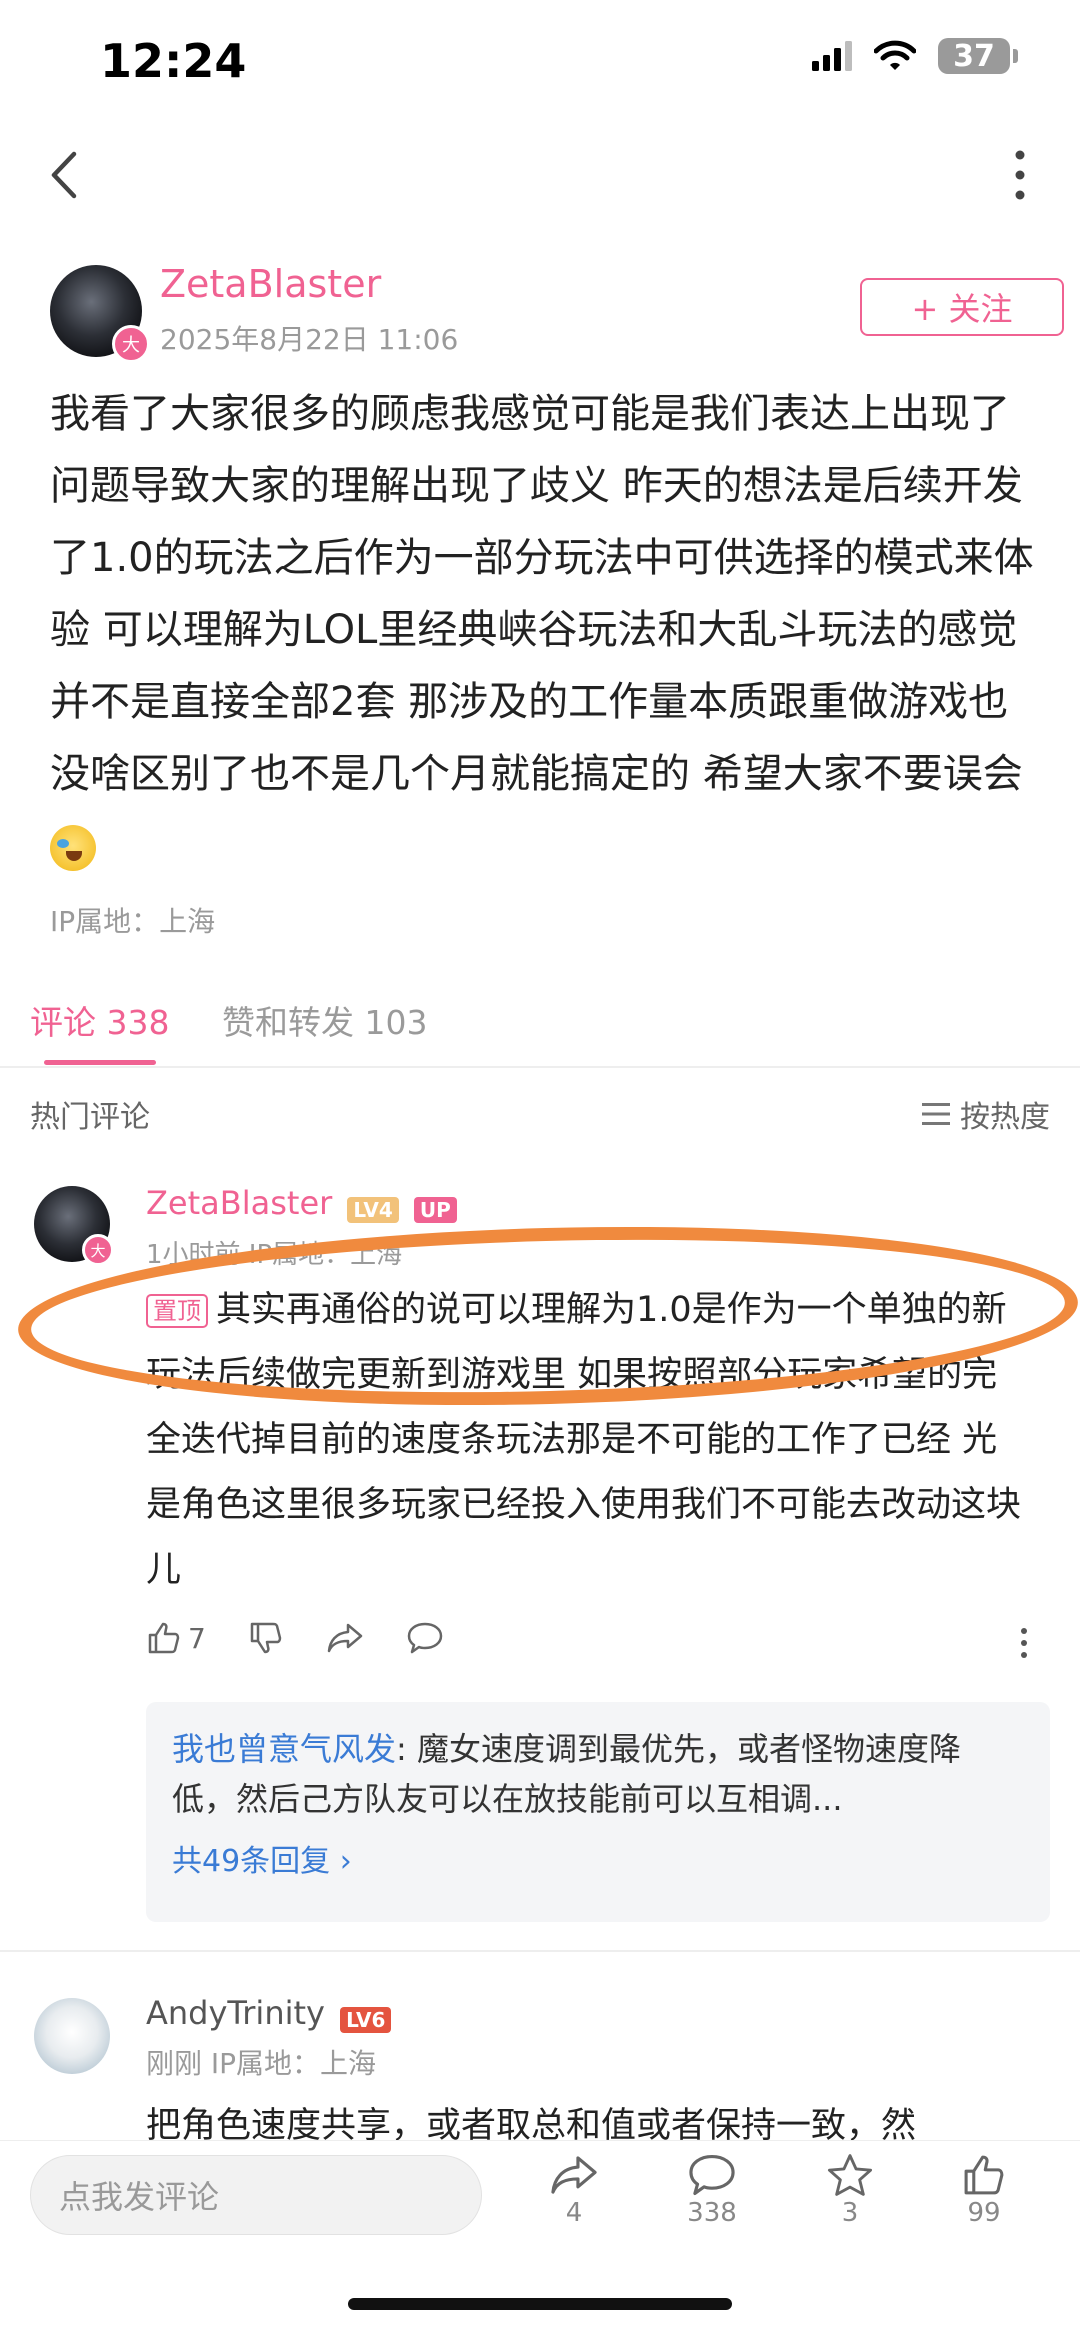 This screenshot has height=2338, width=1080. Describe the element at coordinates (197, 1638) in the screenshot. I see `comment-like-count: 7` at that location.